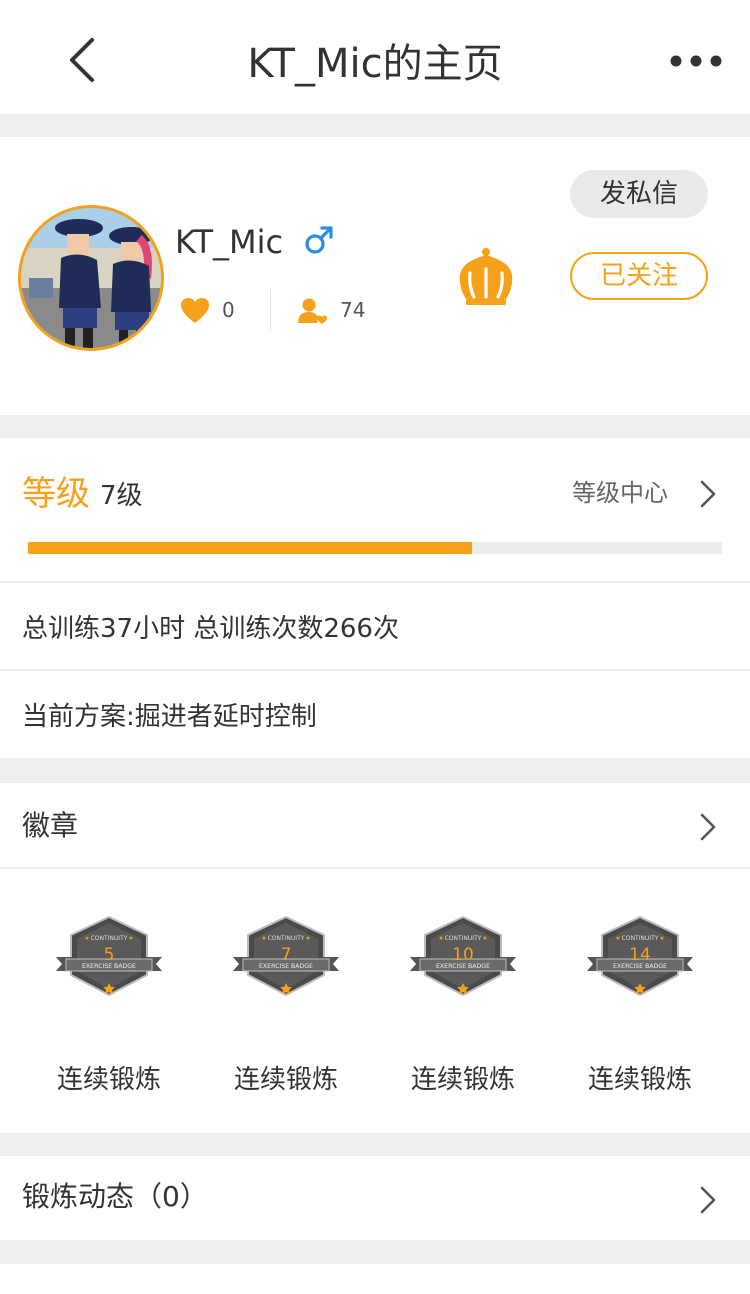 Image resolution: width=750 pixels, height=1294 pixels. What do you see at coordinates (250, 548) in the screenshot?
I see `level-progress-fill` at bounding box center [250, 548].